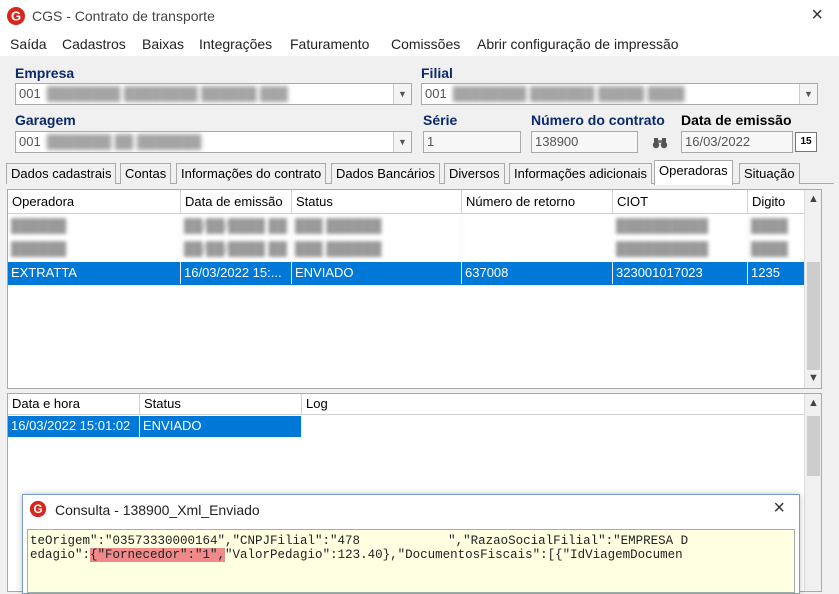 This screenshot has height=594, width=839. Describe the element at coordinates (94, 202) in the screenshot. I see `col-operadora: Operadora` at that location.